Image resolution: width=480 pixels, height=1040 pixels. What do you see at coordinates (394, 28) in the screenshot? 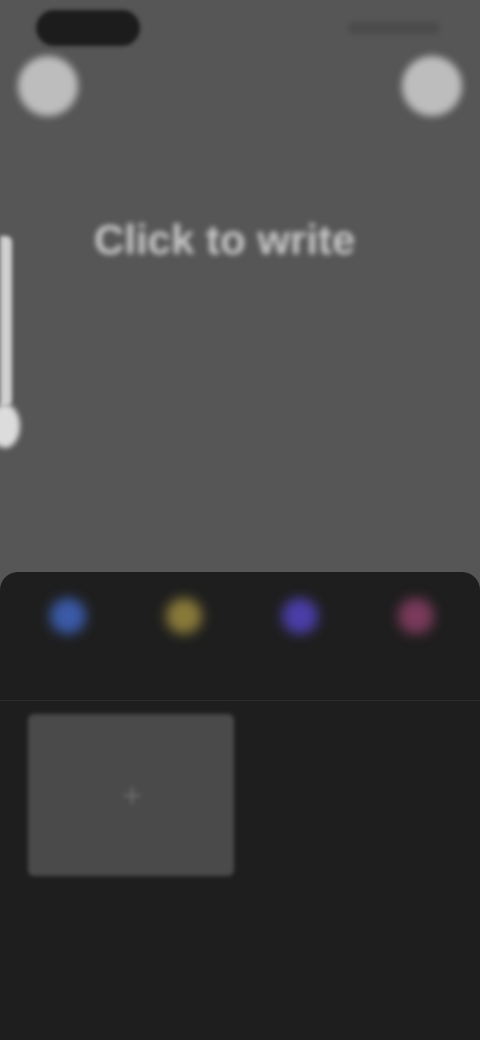
I see `status-icons` at bounding box center [394, 28].